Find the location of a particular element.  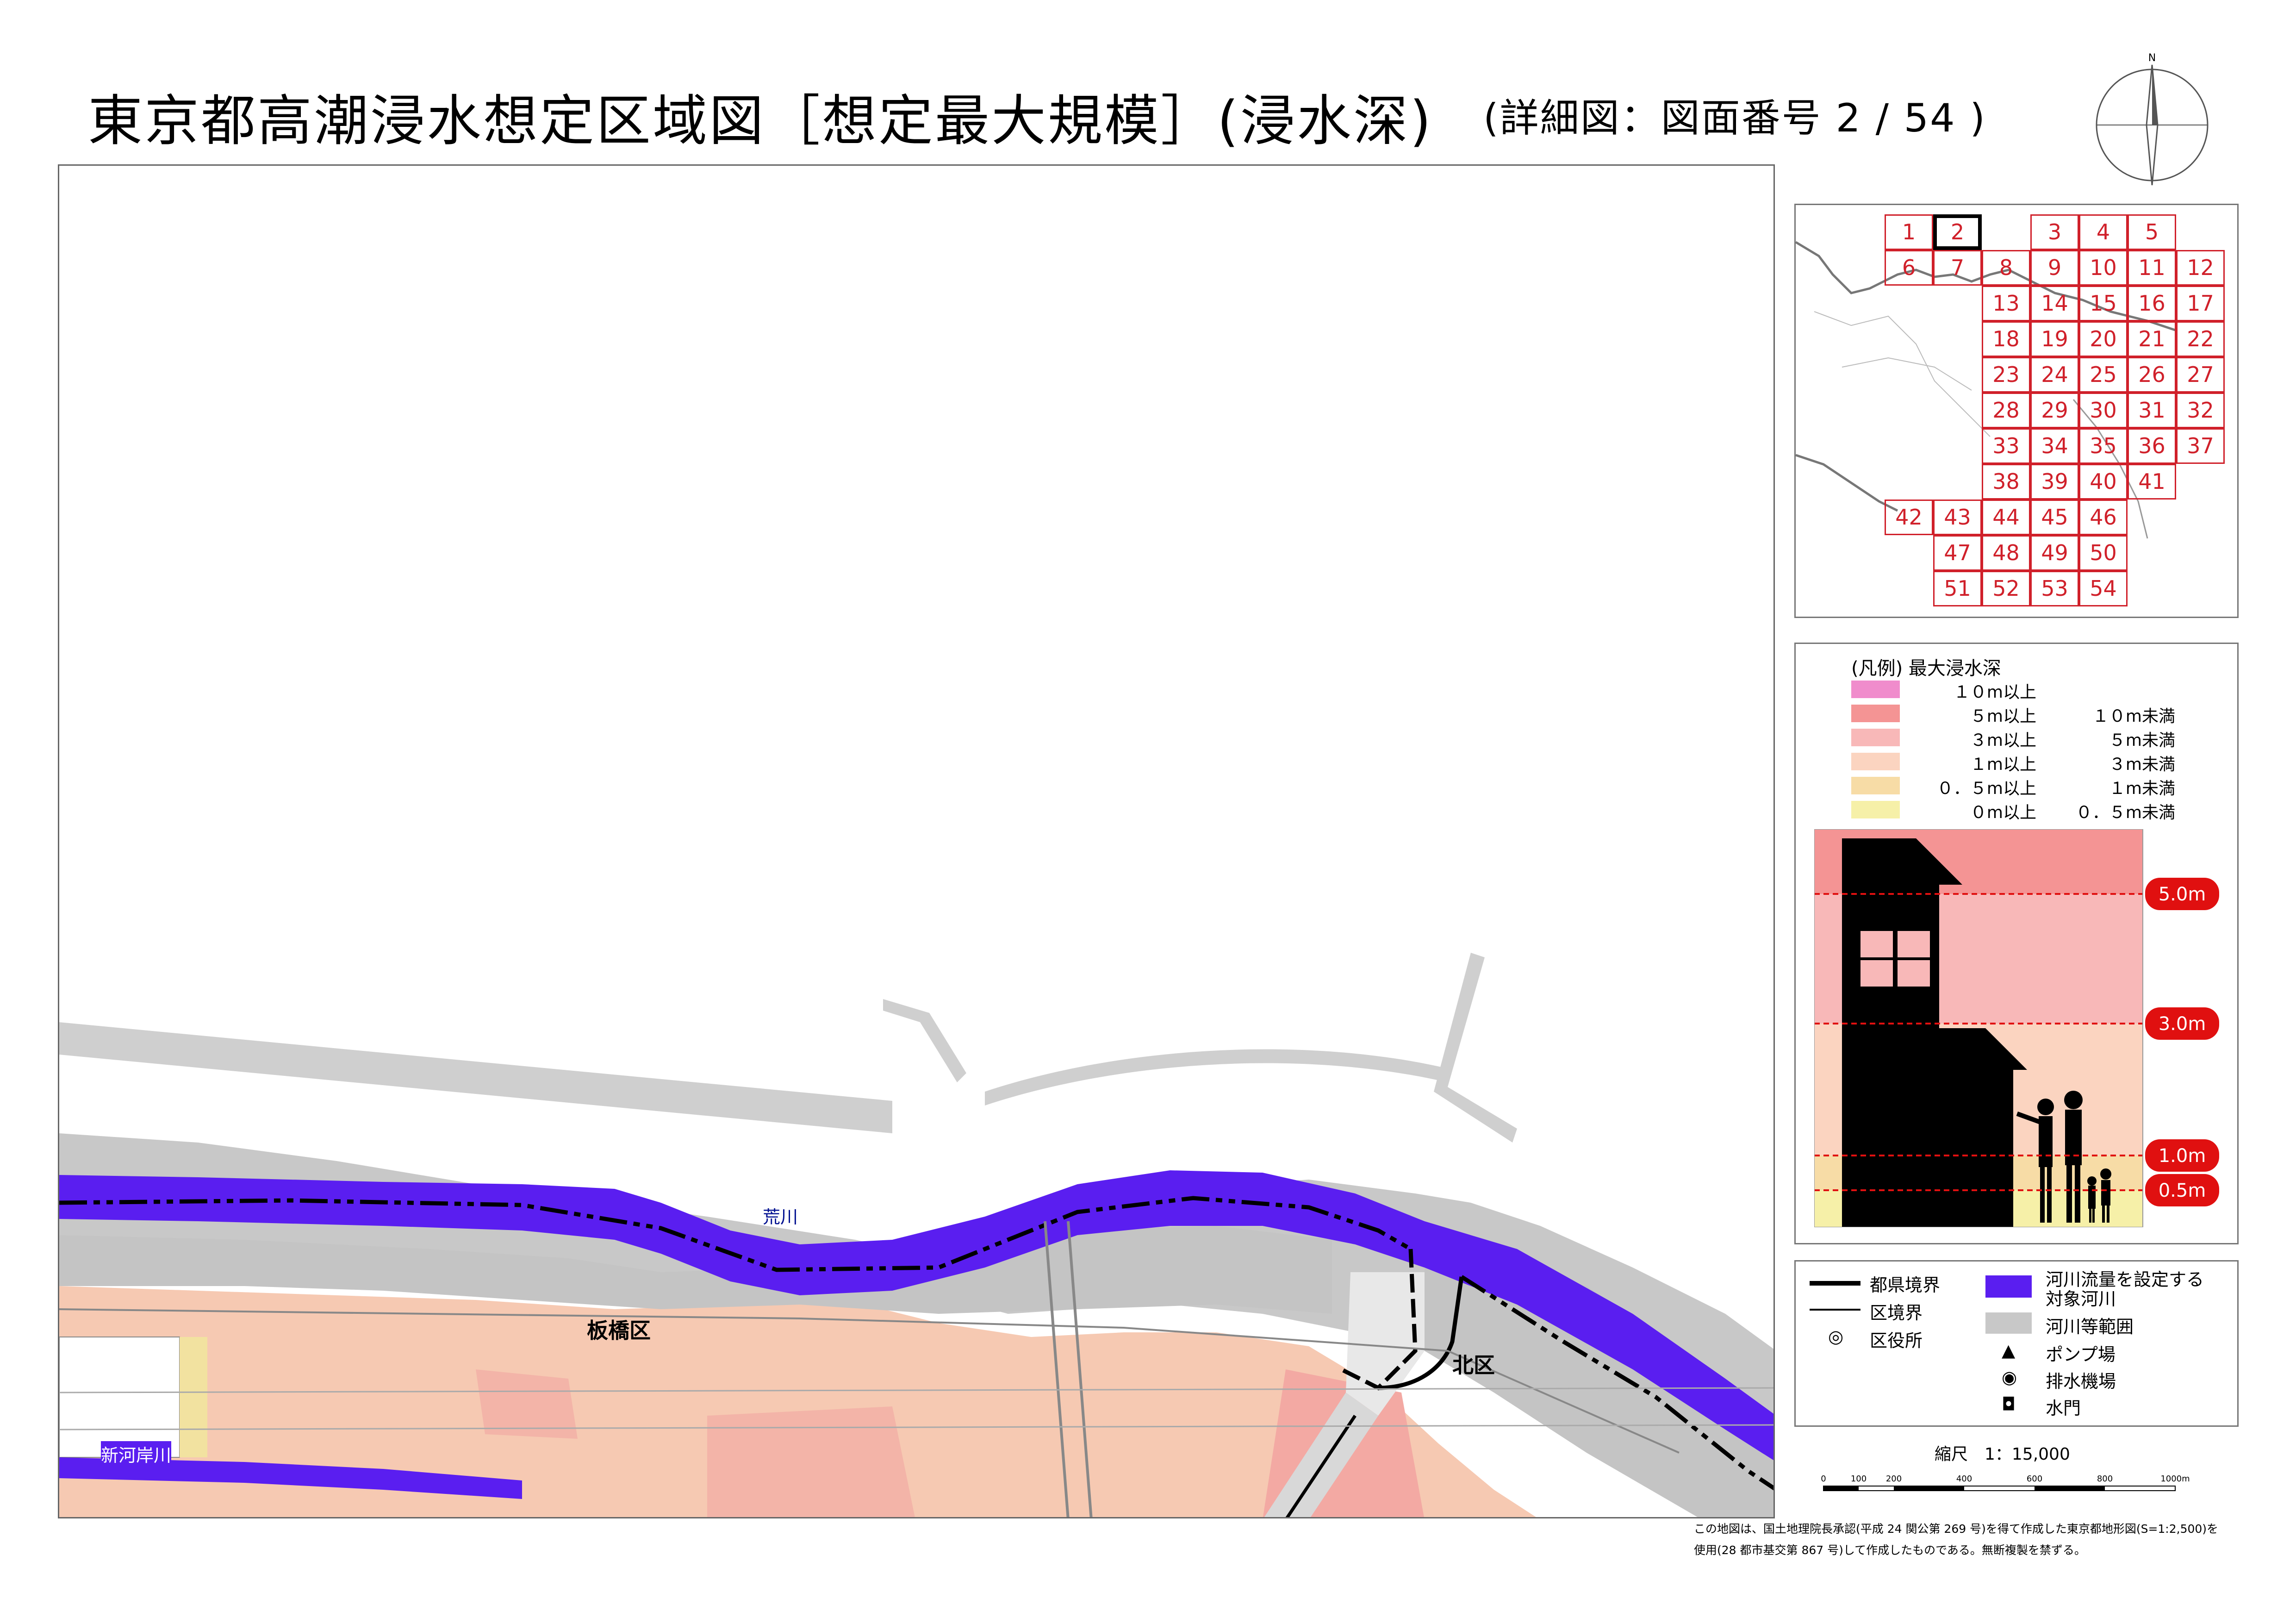

index-cell-2: 2 is located at coordinates (1957, 232).